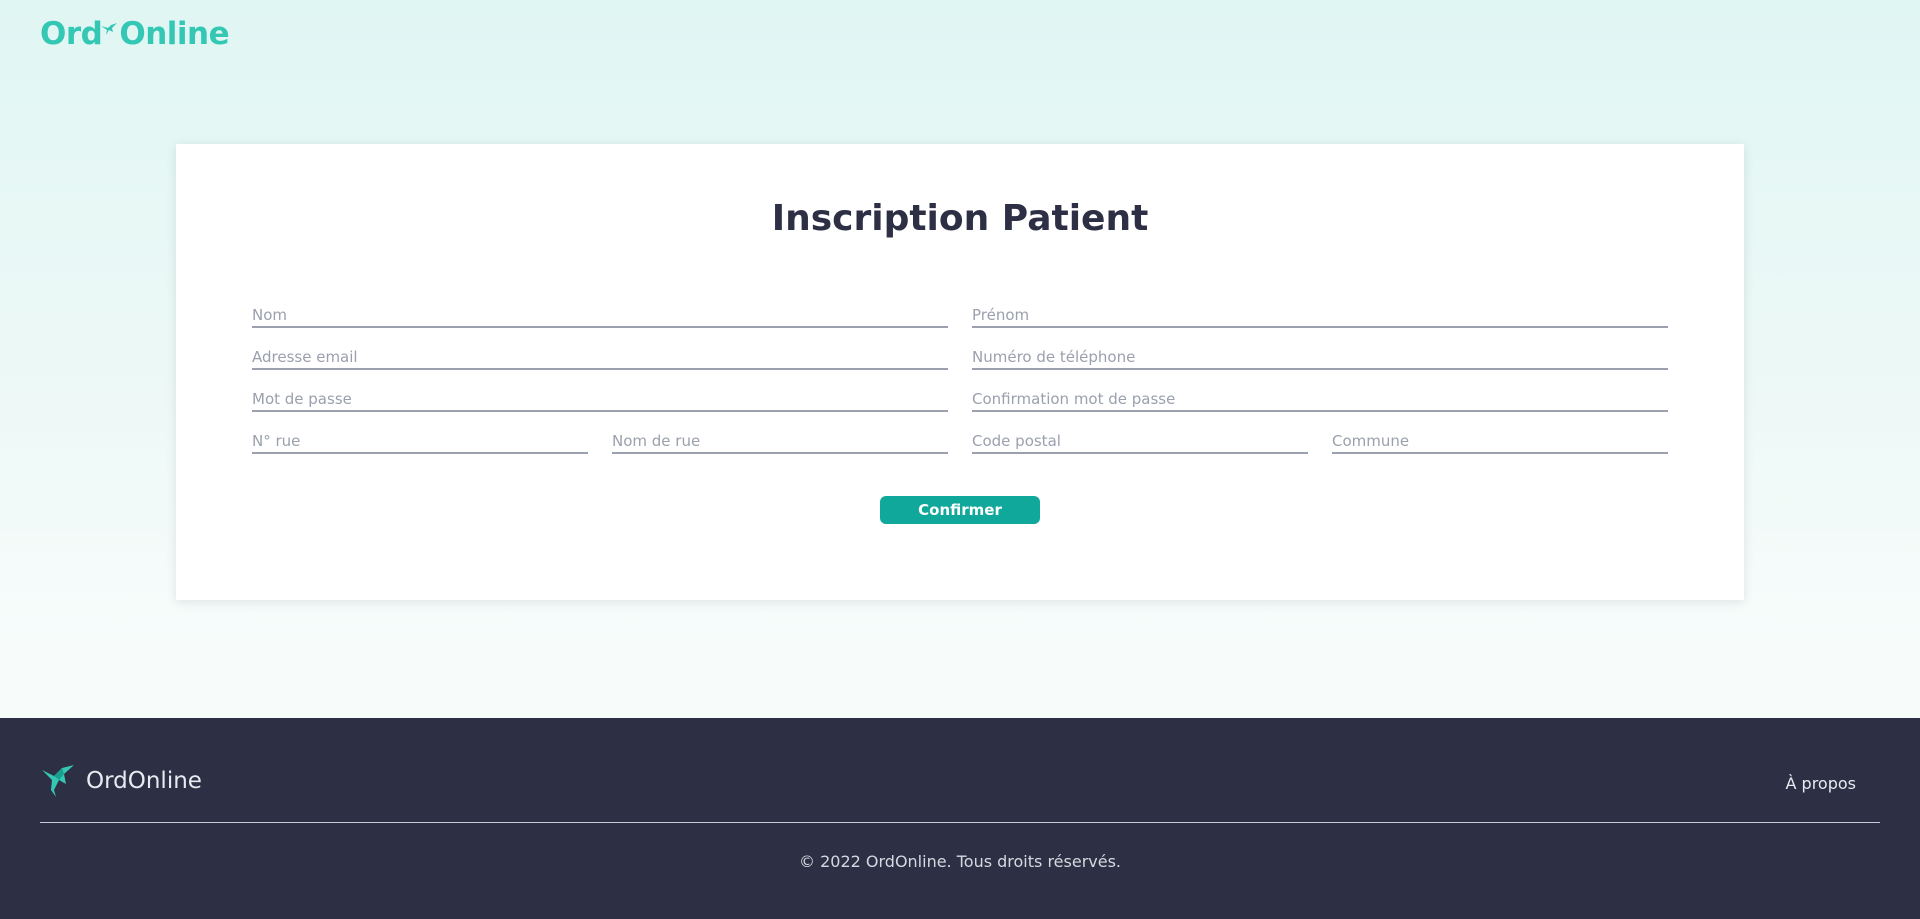  I want to click on logo-text-online: Online, so click(174, 34).